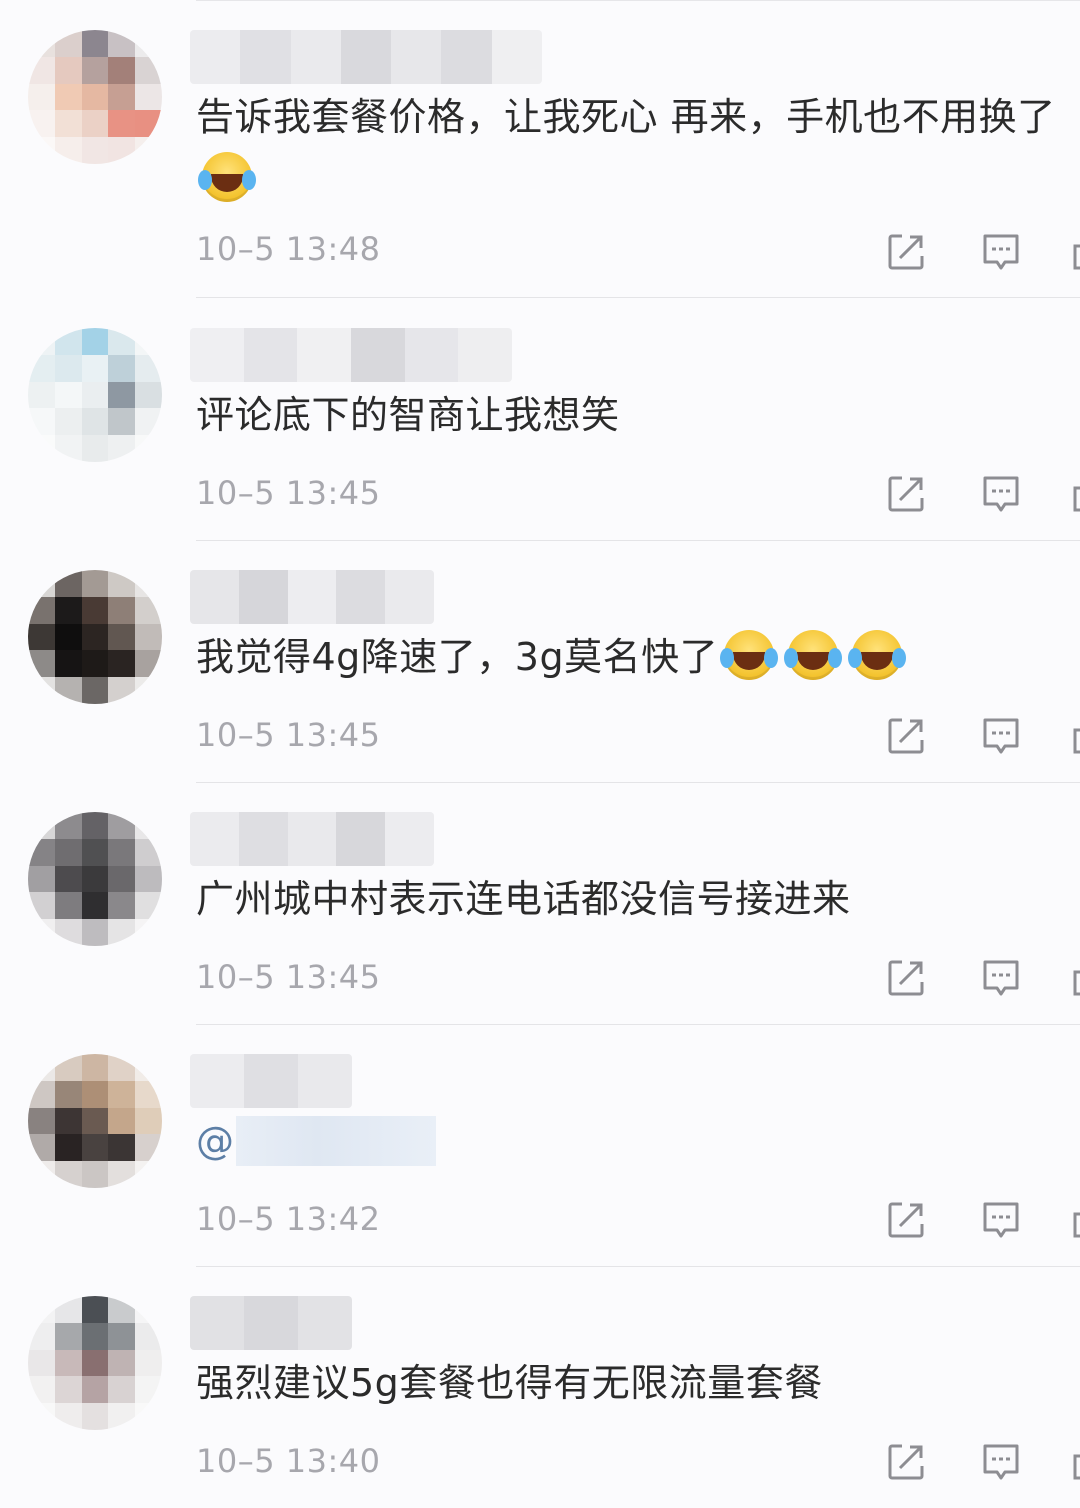 This screenshot has height=1508, width=1080. What do you see at coordinates (288, 1219) in the screenshot?
I see `comment-time: 10–5 13:42` at bounding box center [288, 1219].